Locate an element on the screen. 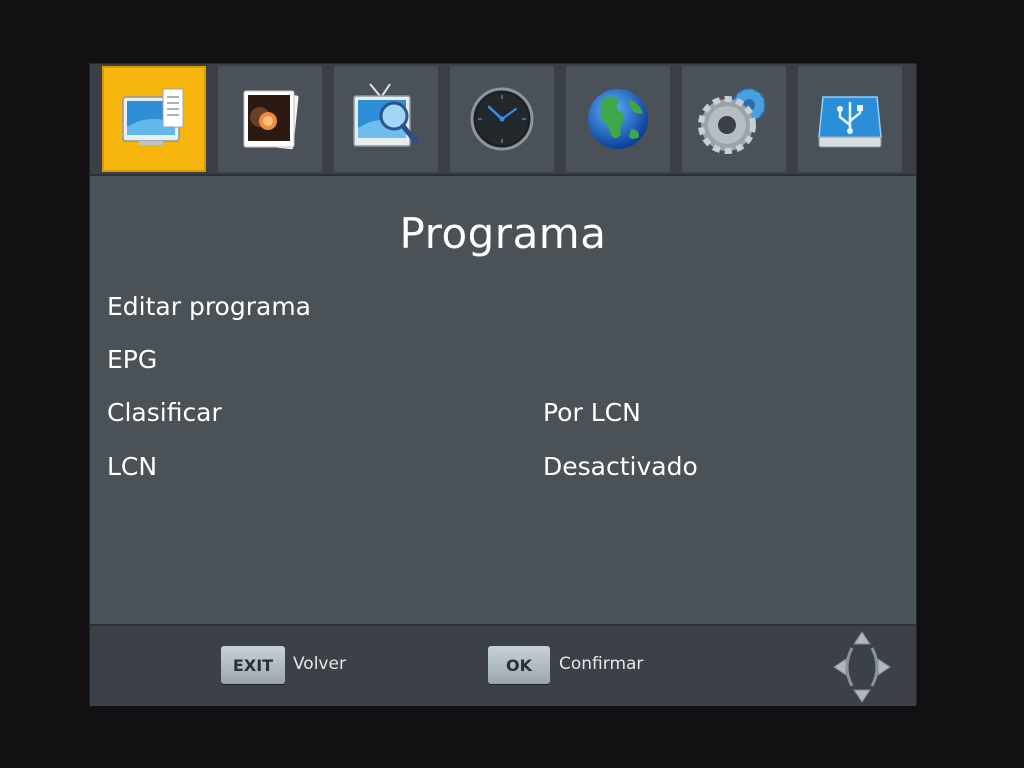 This screenshot has height=768, width=1024. media-icon is located at coordinates (271, 120).